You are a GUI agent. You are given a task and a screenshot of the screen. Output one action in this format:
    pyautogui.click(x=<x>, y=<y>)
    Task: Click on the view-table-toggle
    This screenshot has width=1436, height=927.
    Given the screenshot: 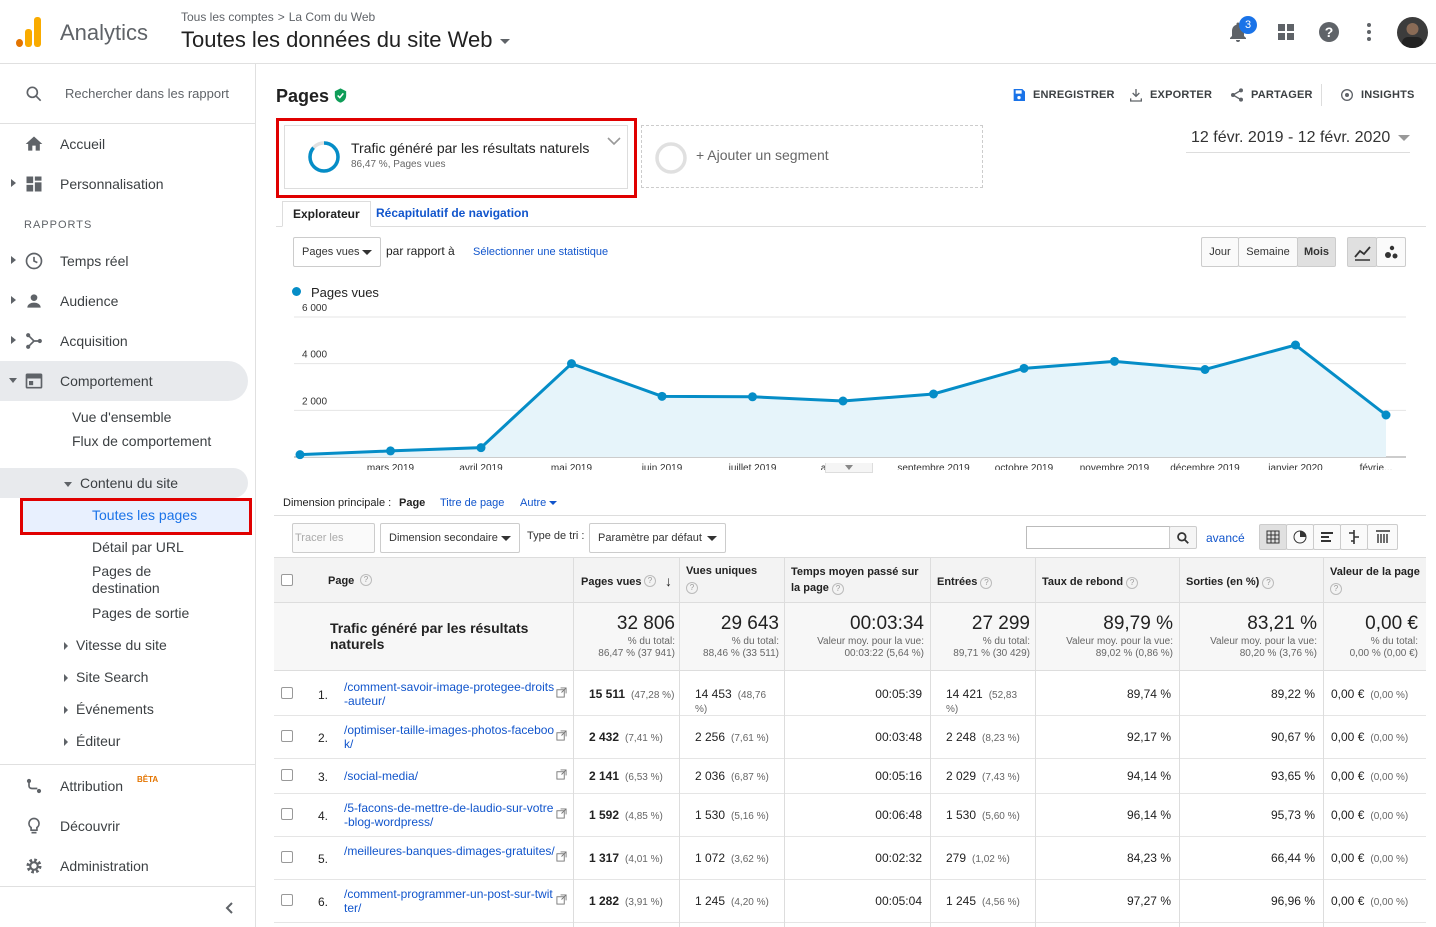 What is the action you would take?
    pyautogui.click(x=1273, y=537)
    